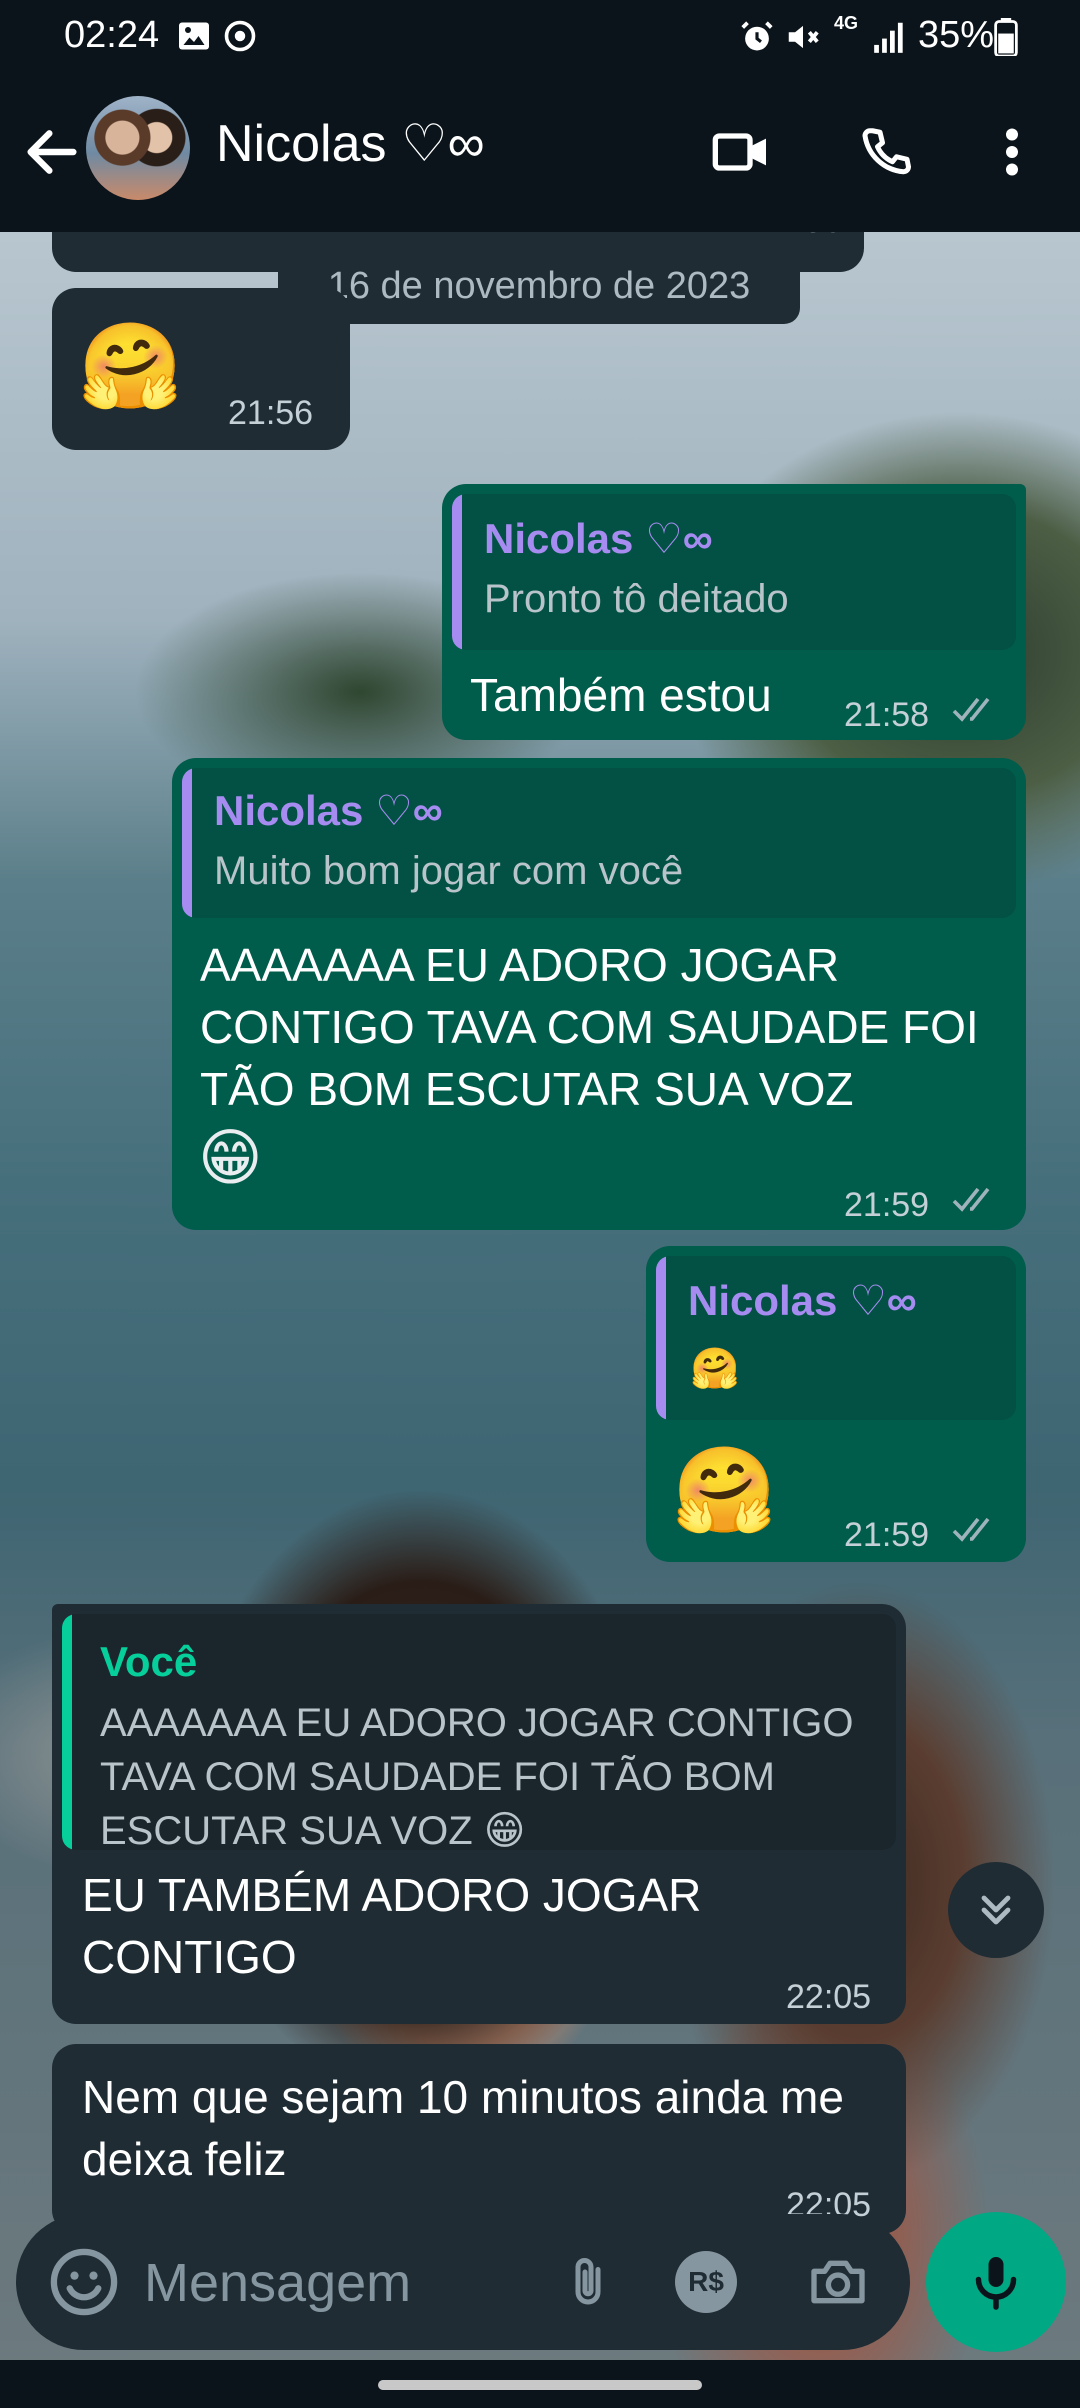  Describe the element at coordinates (449, 871) in the screenshot. I see `quote-text: Muito bom jogar com você` at that location.